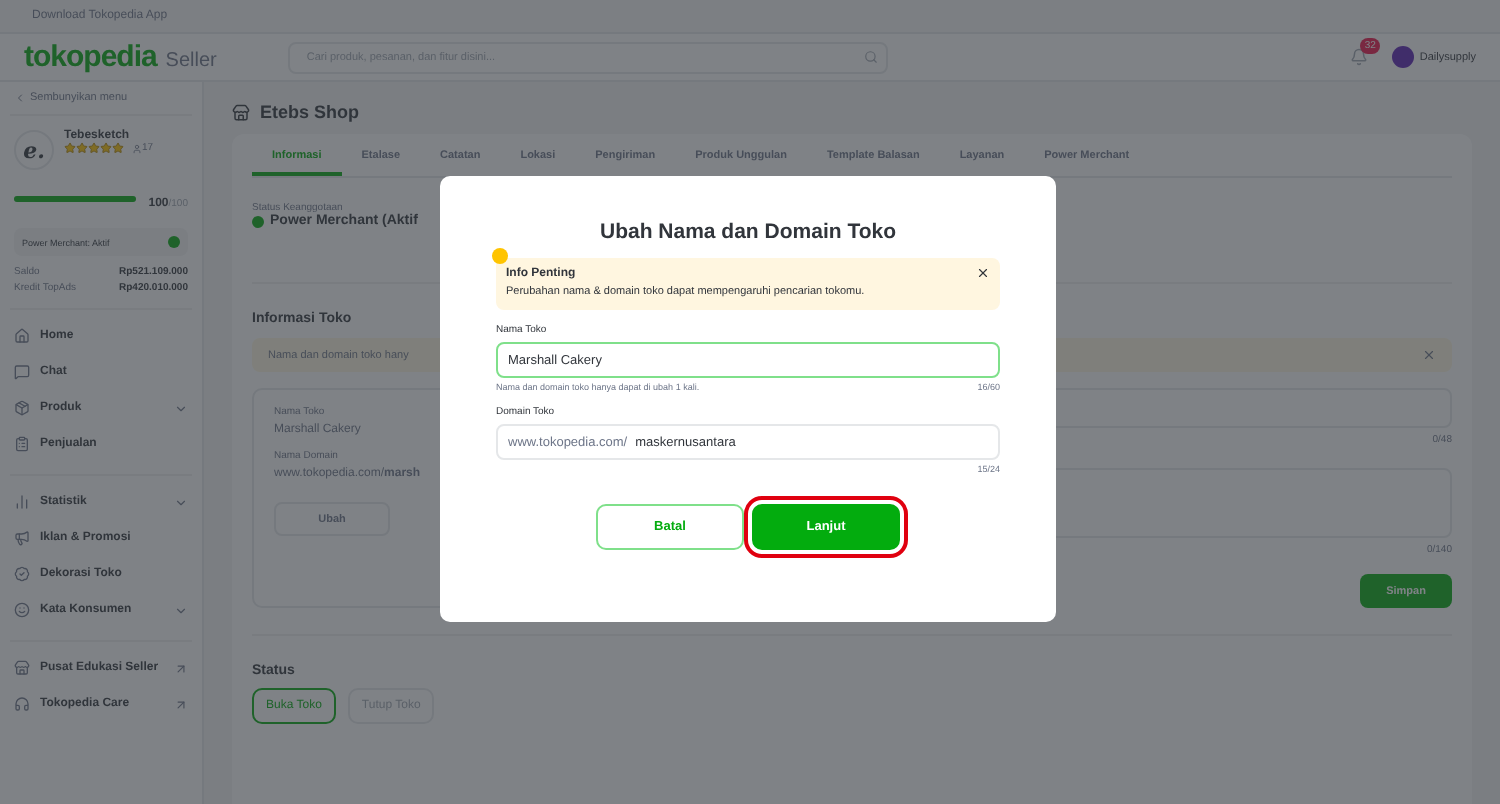 The width and height of the screenshot is (1500, 804). Describe the element at coordinates (34, 150) in the screenshot. I see `shop-avatar: e.` at that location.